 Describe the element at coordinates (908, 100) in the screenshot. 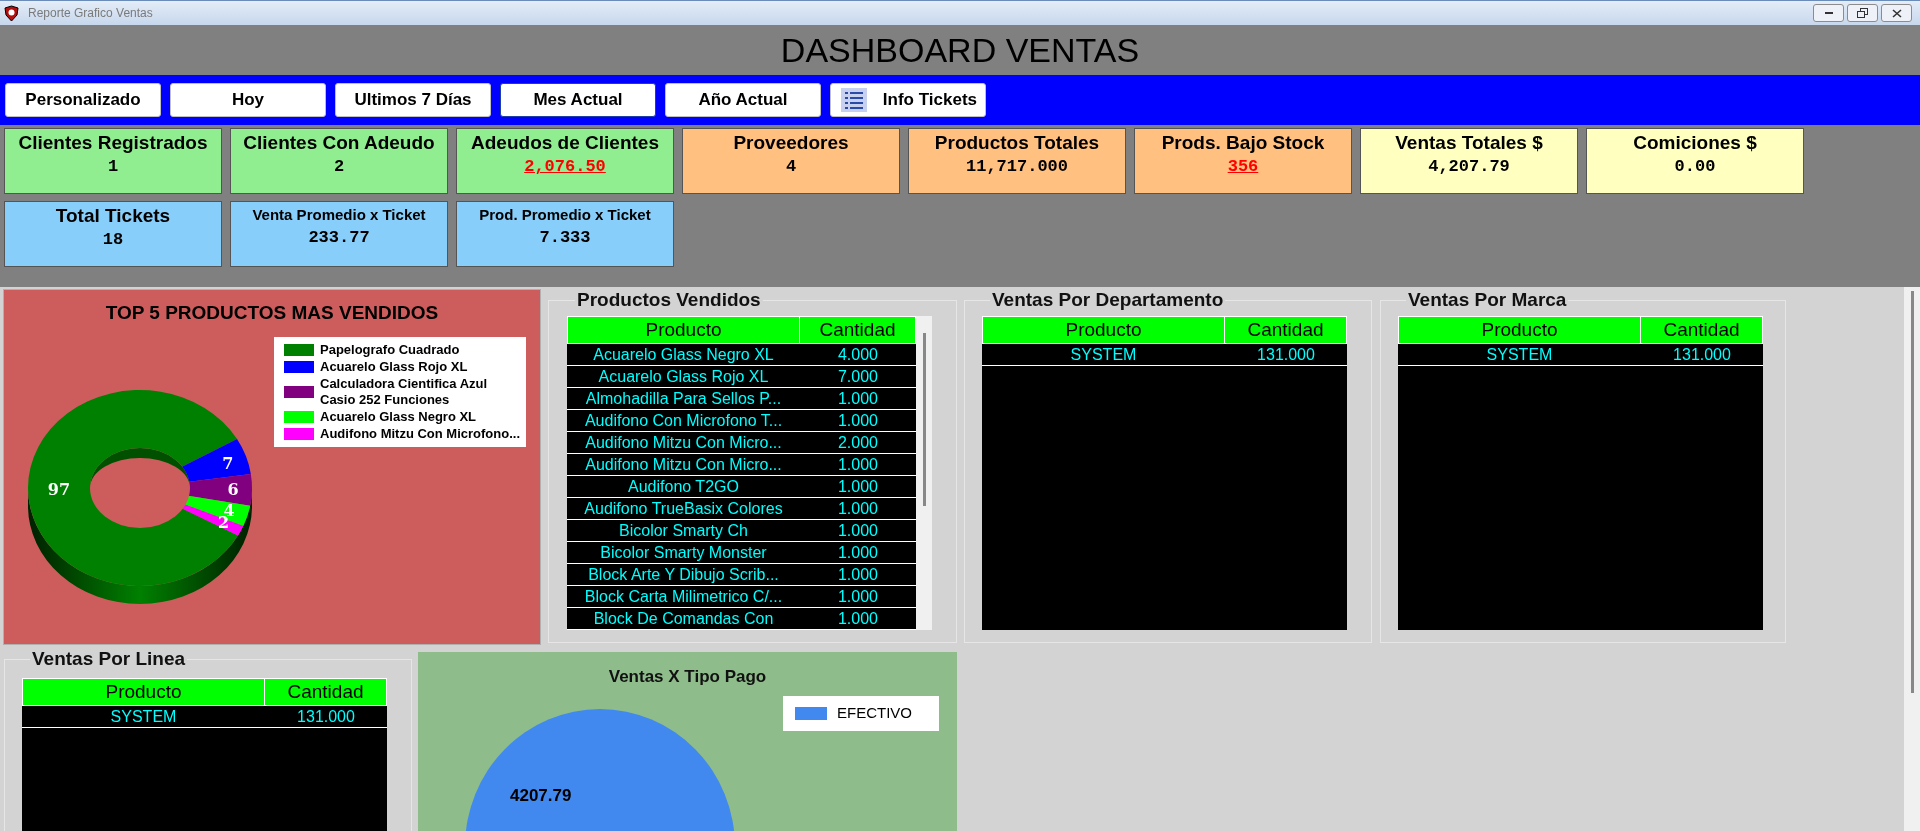

I see `filter-button: Info Tickets` at that location.